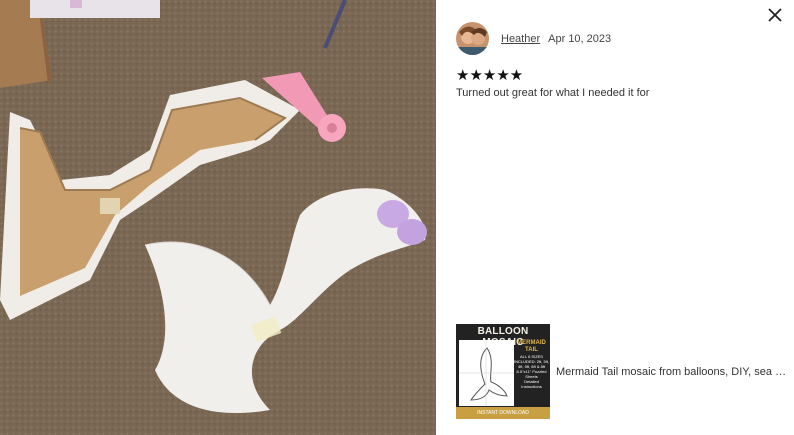 This screenshot has width=794, height=435. Describe the element at coordinates (520, 39) in the screenshot. I see `reviewer-name-link: Heather` at that location.